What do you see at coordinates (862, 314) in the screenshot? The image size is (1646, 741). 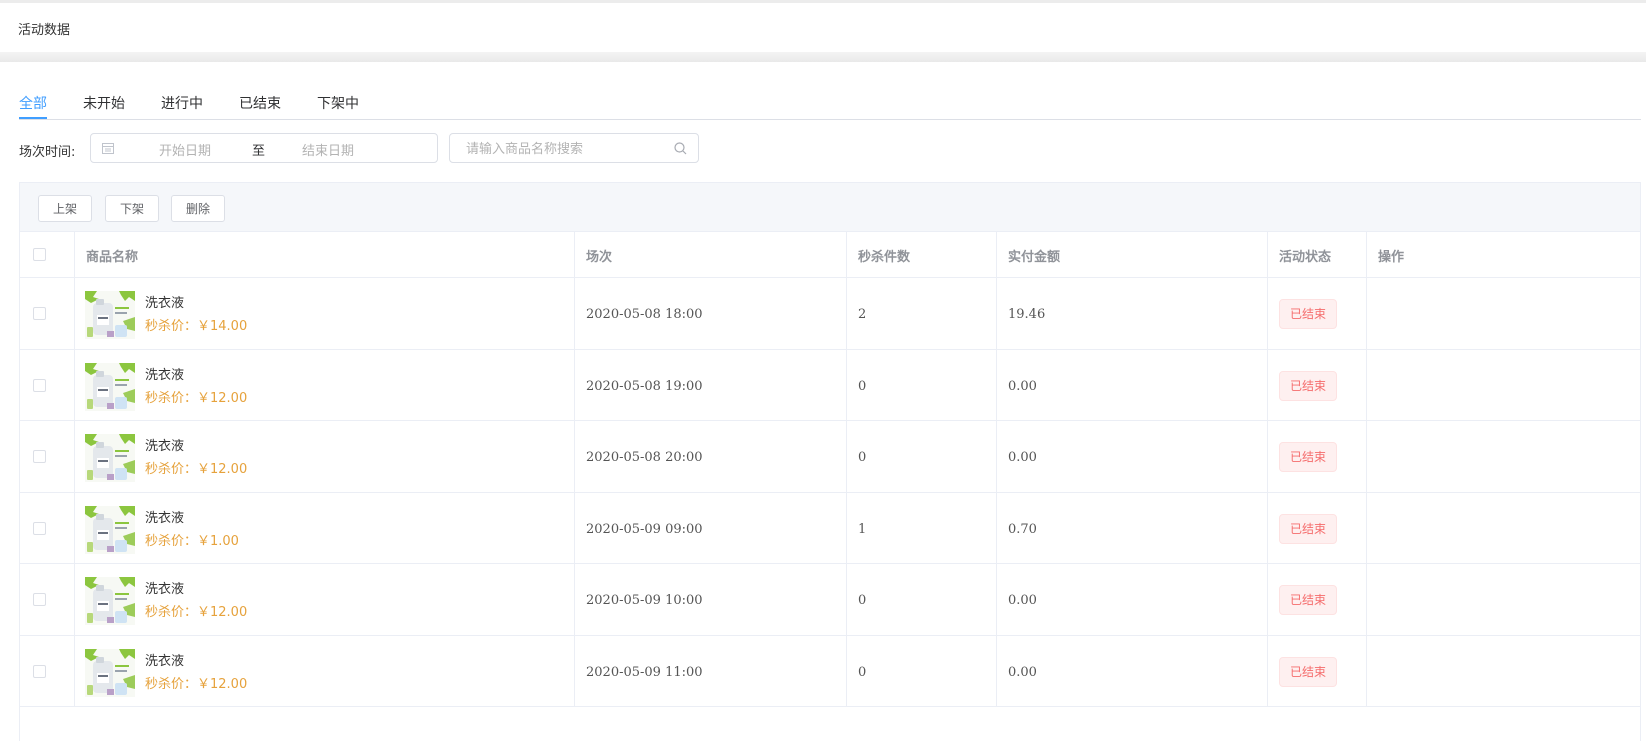 I see `seckill-count: 2` at bounding box center [862, 314].